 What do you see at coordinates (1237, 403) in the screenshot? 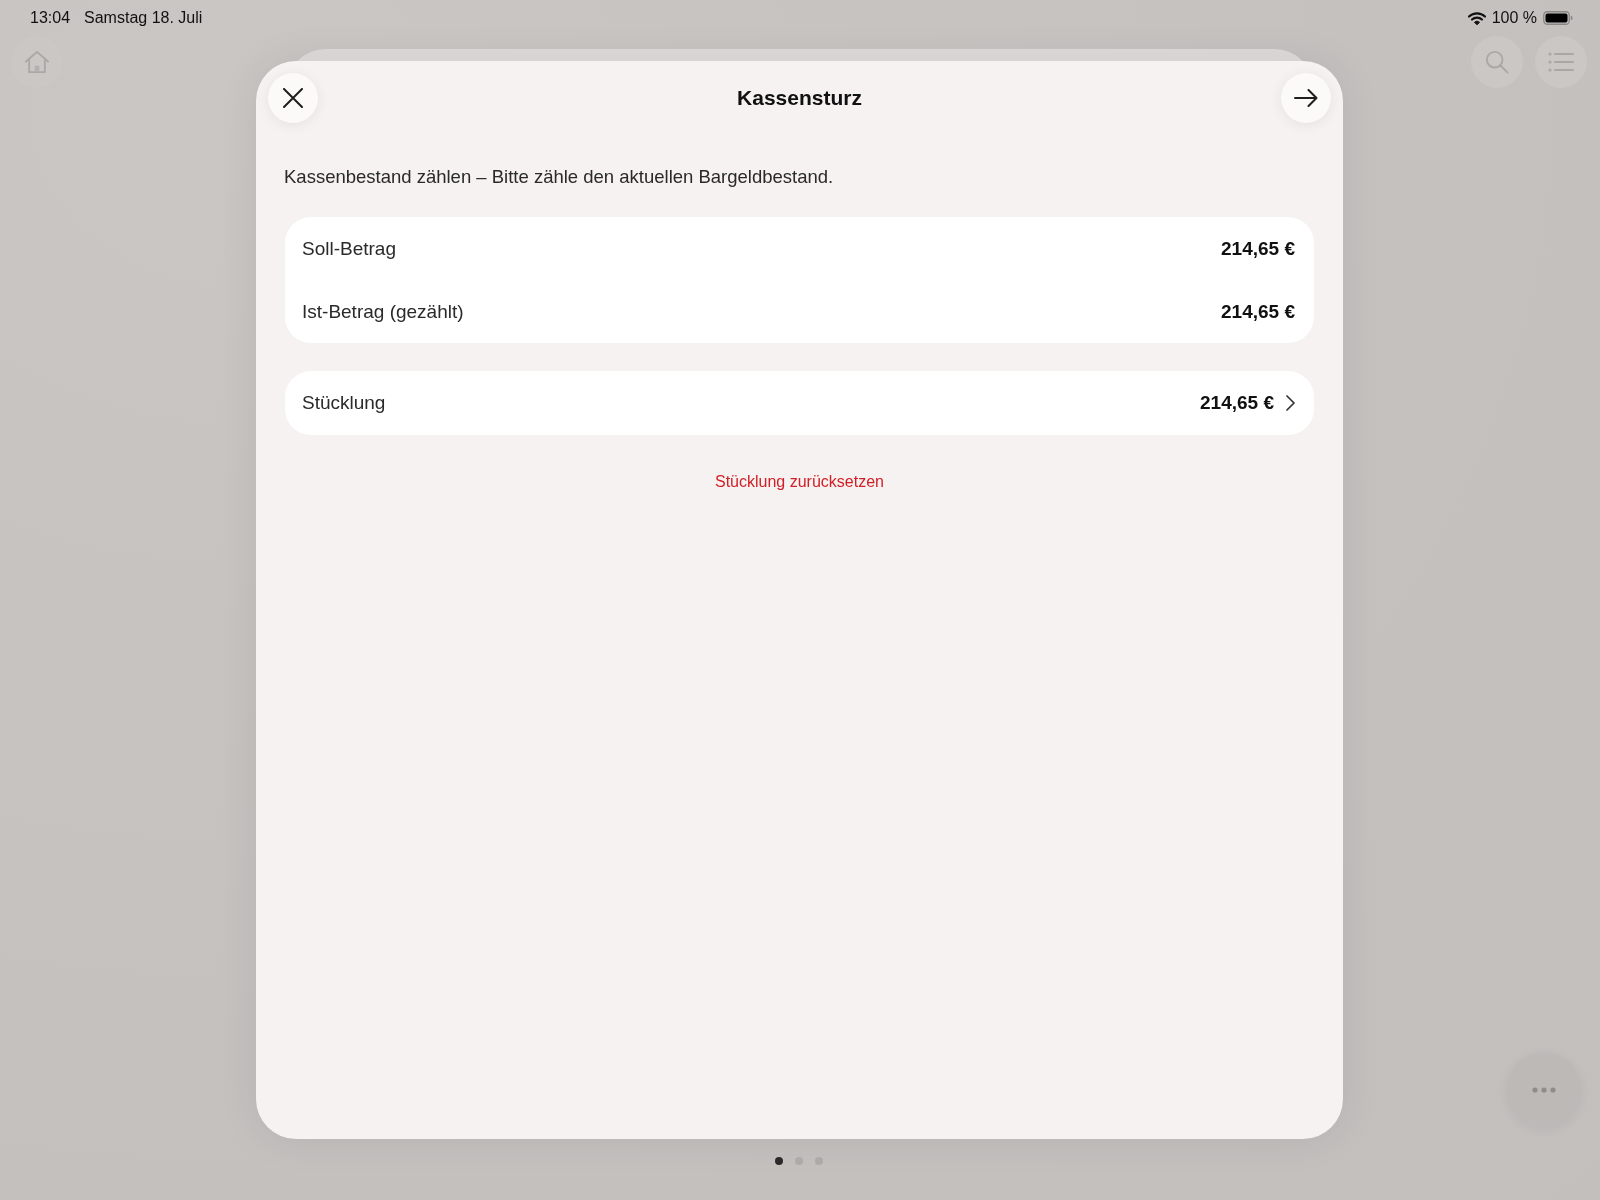
I see `denomination-amount: 214,65 €` at bounding box center [1237, 403].